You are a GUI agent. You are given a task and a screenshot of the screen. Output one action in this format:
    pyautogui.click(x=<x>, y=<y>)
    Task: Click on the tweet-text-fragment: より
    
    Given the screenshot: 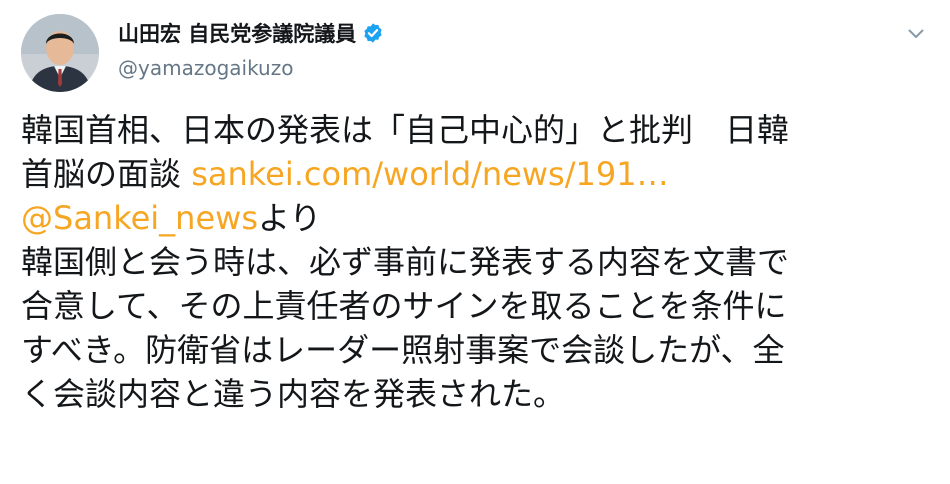 What is the action you would take?
    pyautogui.click(x=289, y=218)
    